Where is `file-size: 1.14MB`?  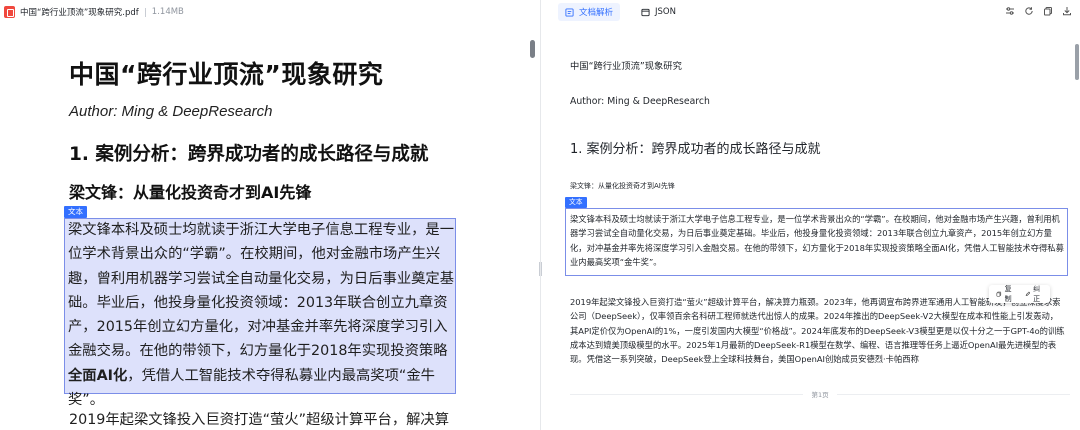
file-size: 1.14MB is located at coordinates (167, 12).